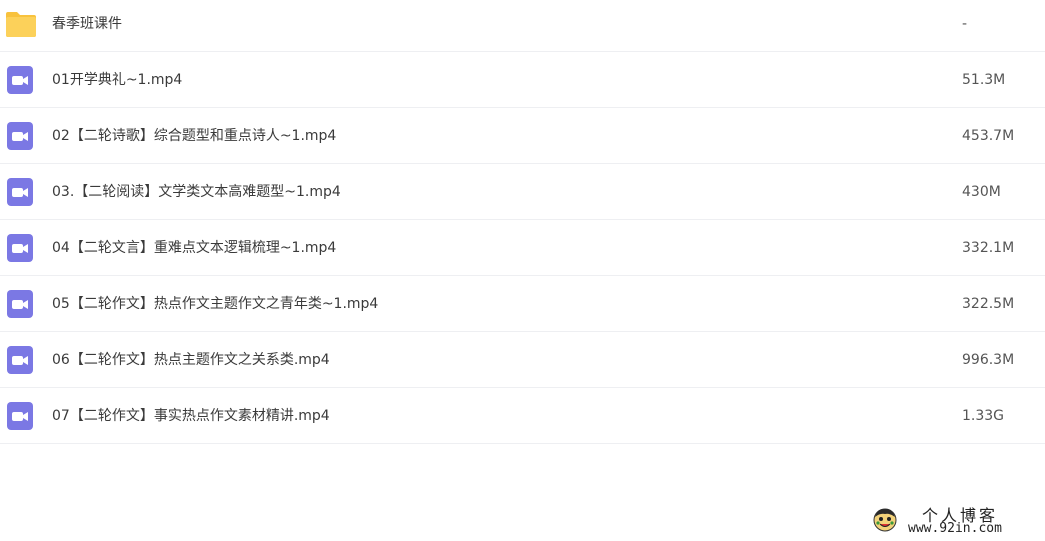  Describe the element at coordinates (522, 80) in the screenshot. I see `file-row-video: 01开学典礼~1.mp4 51.3M` at that location.